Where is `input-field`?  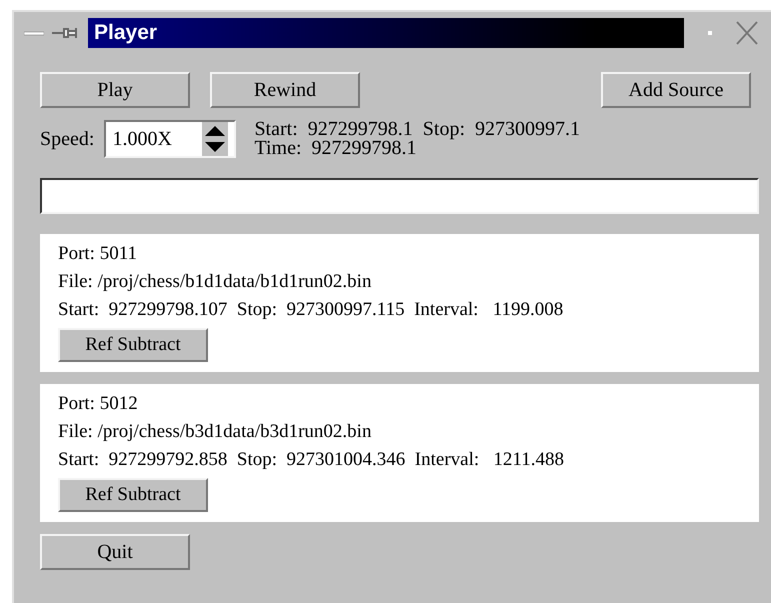
input-field is located at coordinates (399, 196).